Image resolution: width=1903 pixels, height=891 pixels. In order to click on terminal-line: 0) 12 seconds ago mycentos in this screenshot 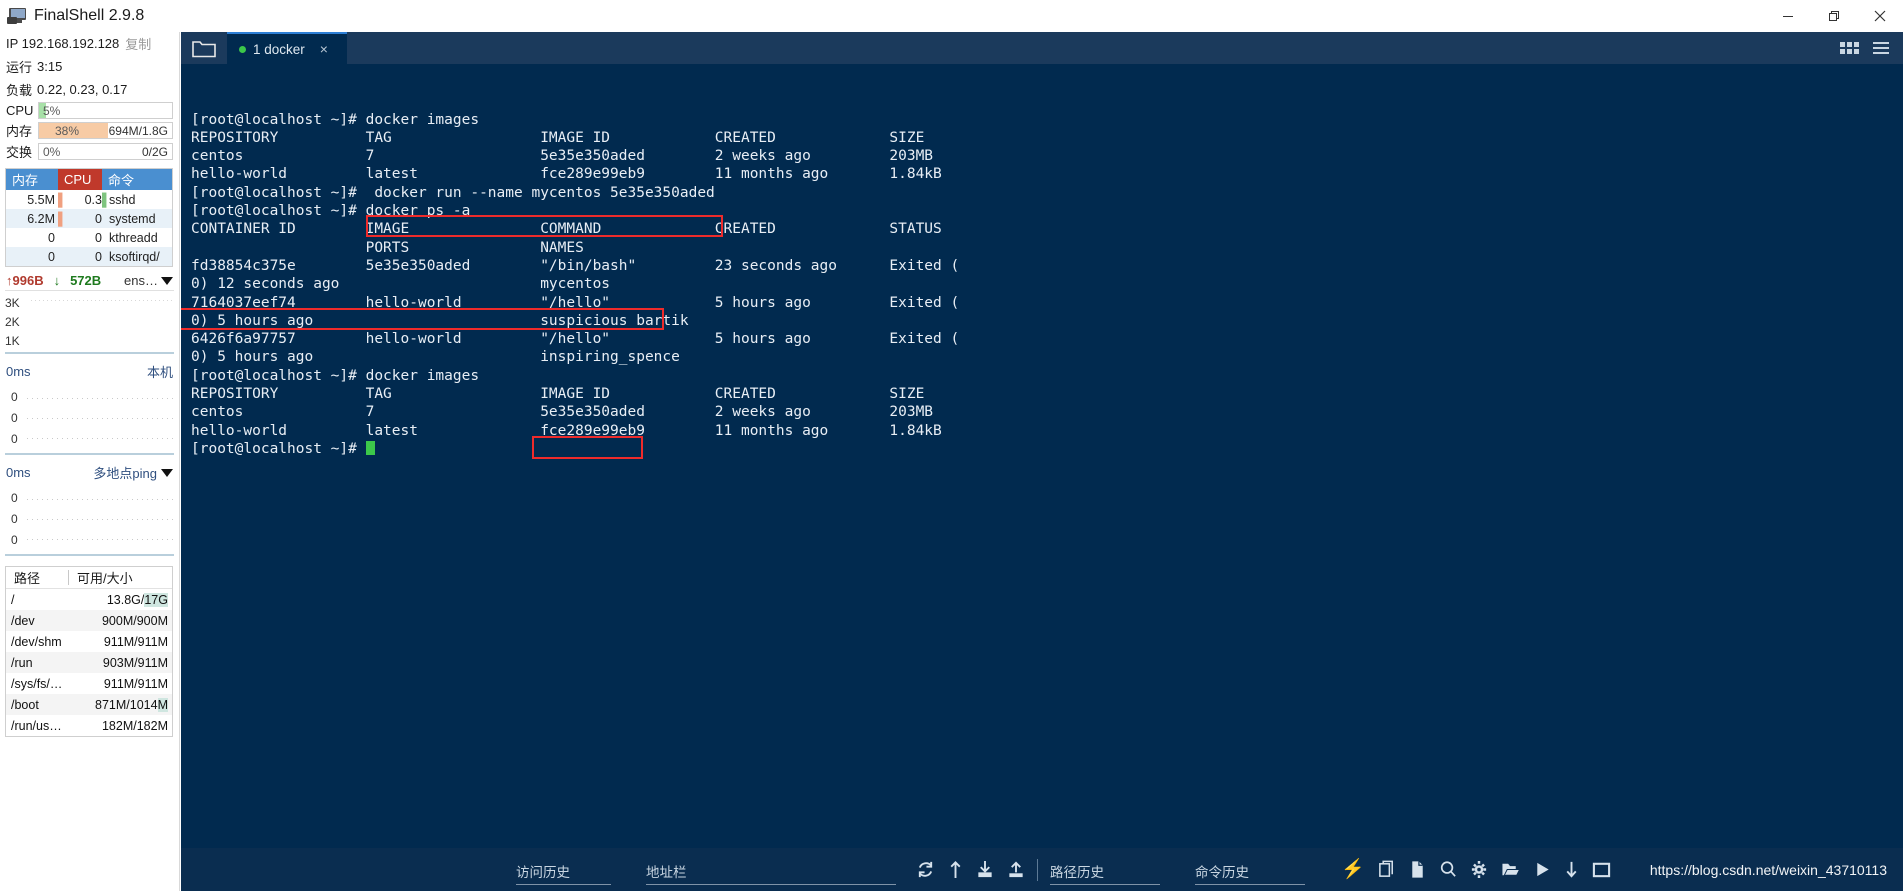, I will do `click(401, 284)`.